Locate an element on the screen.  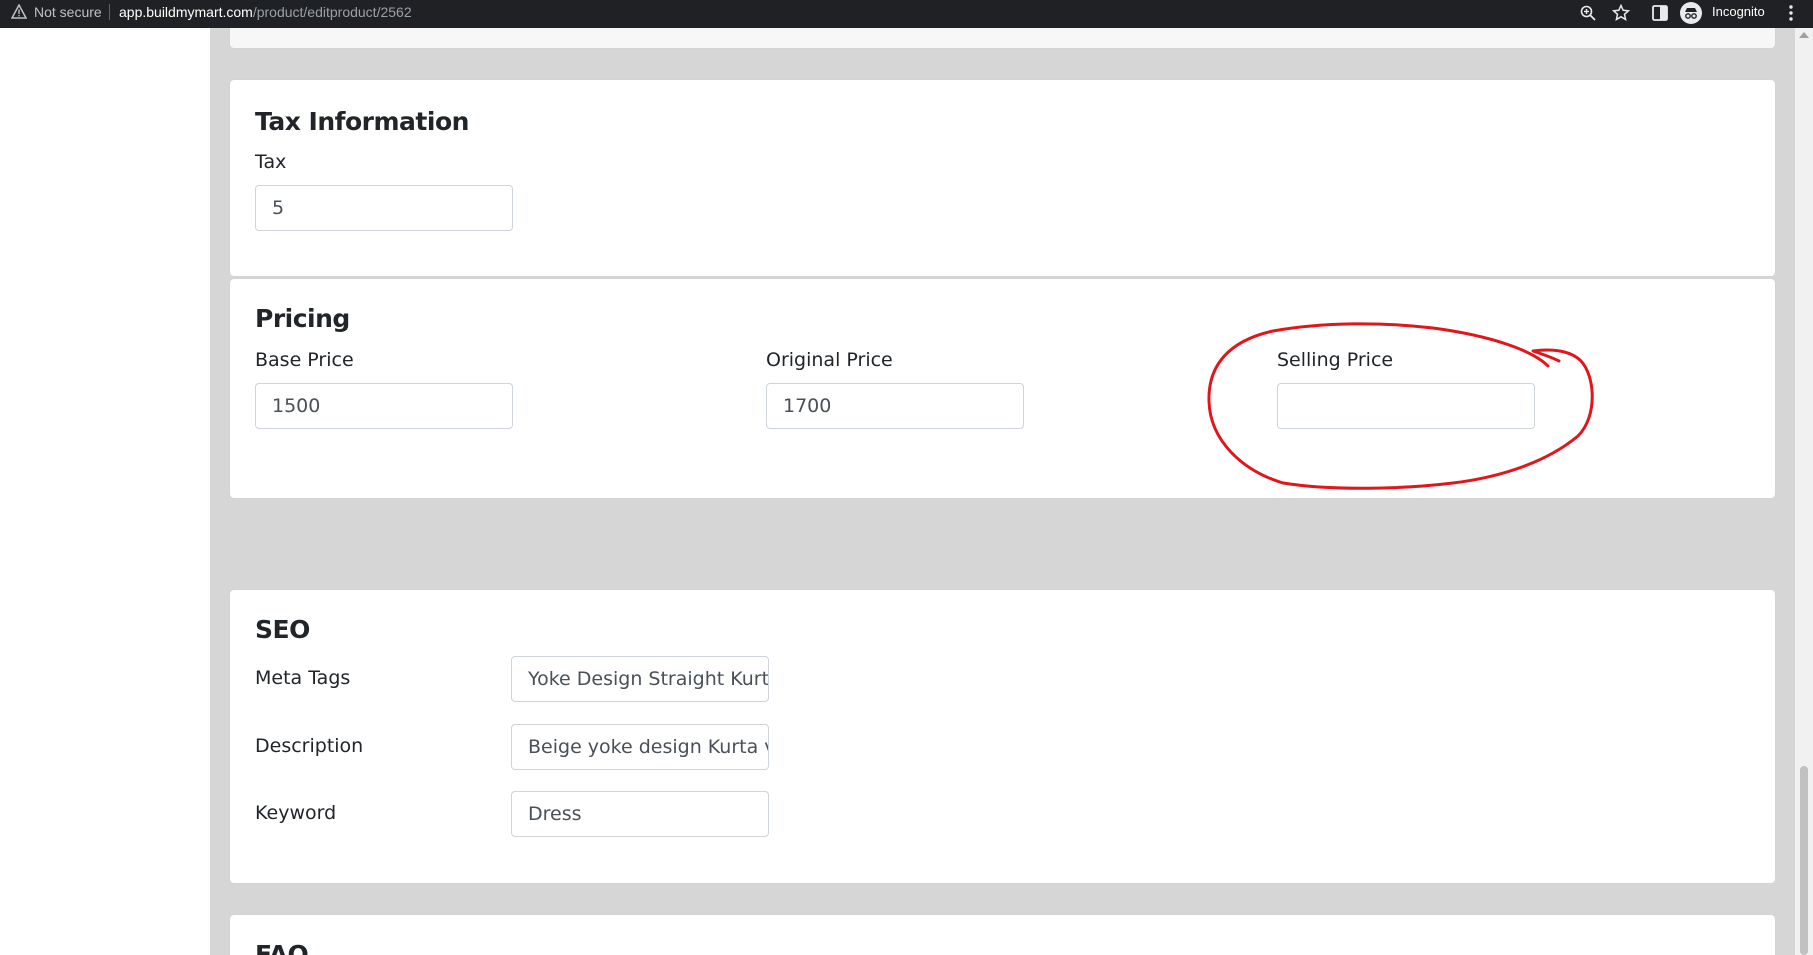
pricing-section-title: Pricing is located at coordinates (302, 318).